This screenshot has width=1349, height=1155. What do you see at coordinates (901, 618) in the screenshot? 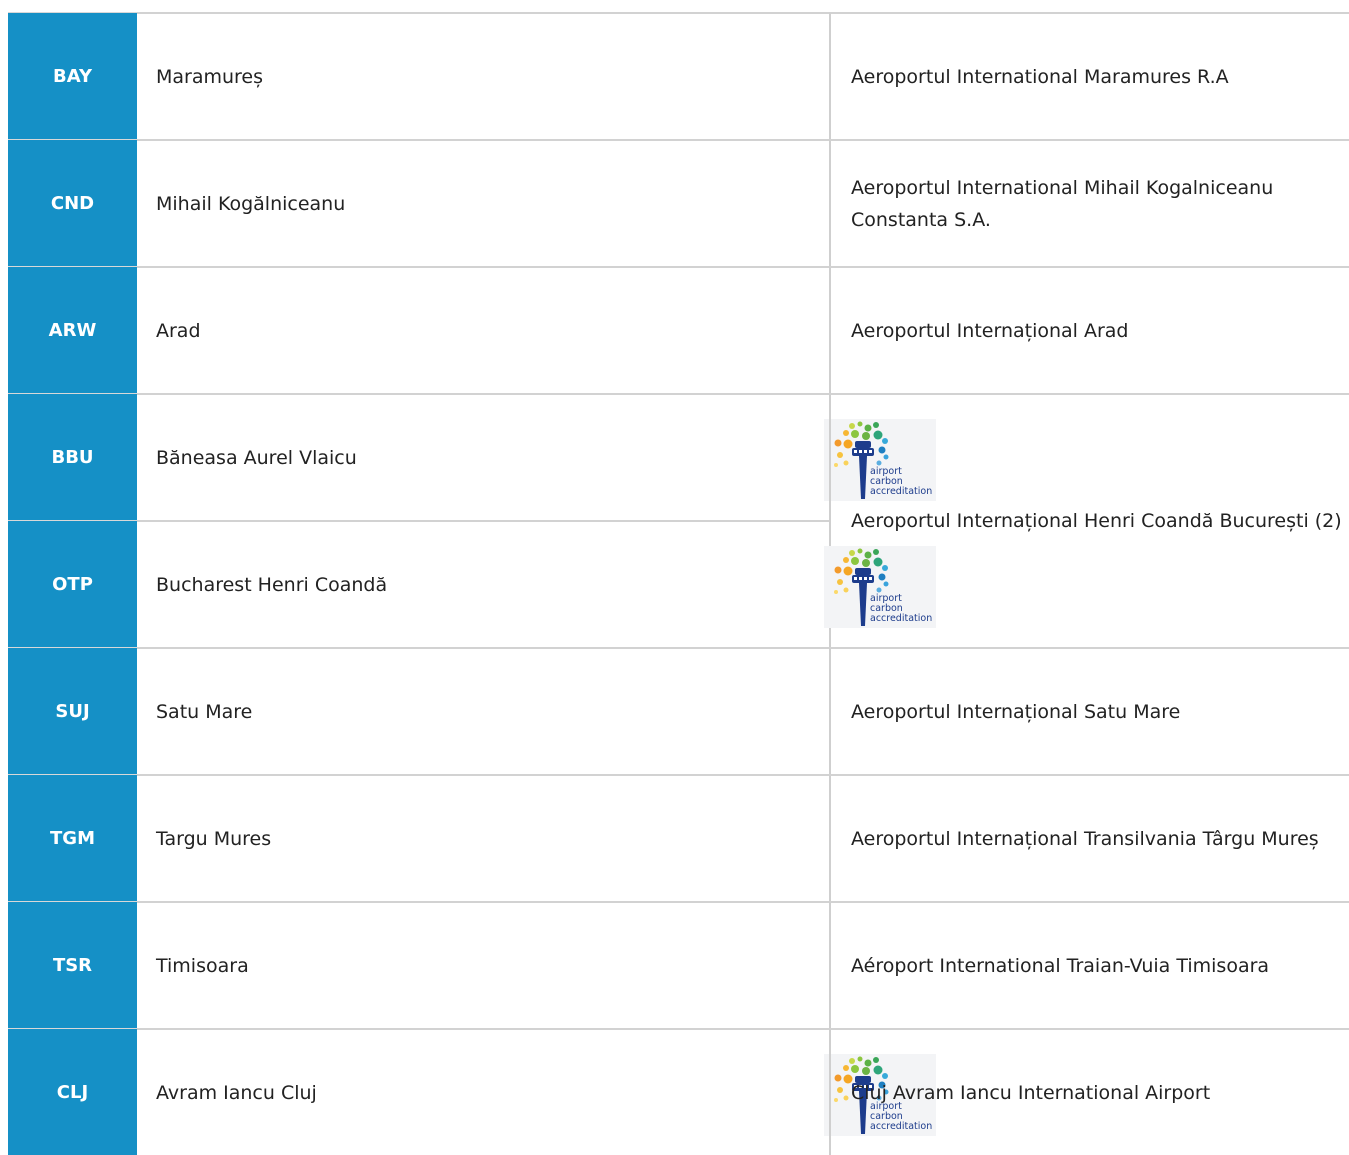
I see `aca-label-accreditation: accreditation` at bounding box center [901, 618].